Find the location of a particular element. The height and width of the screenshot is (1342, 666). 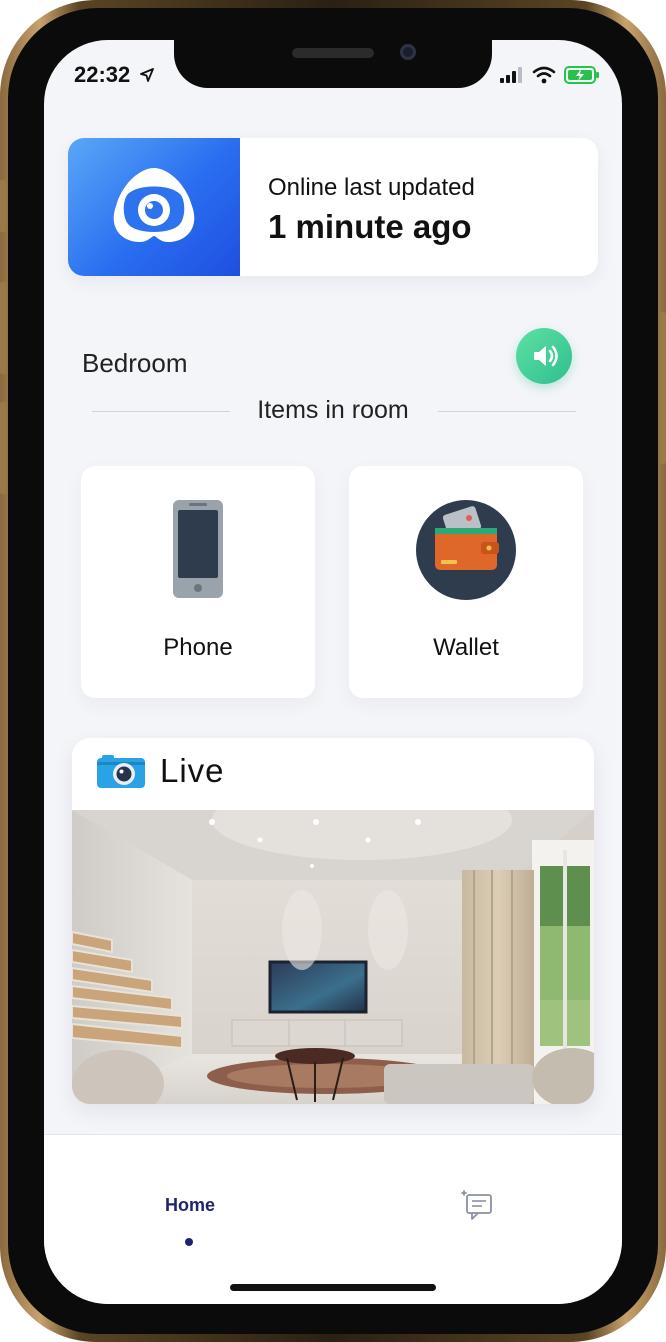

tab-messages is located at coordinates (478, 1205).